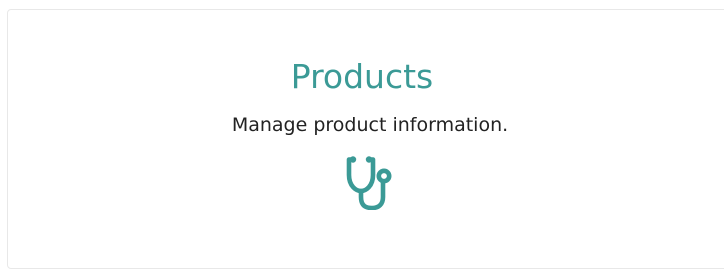 Image resolution: width=724 pixels, height=269 pixels. I want to click on stethoscope-icon, so click(369, 183).